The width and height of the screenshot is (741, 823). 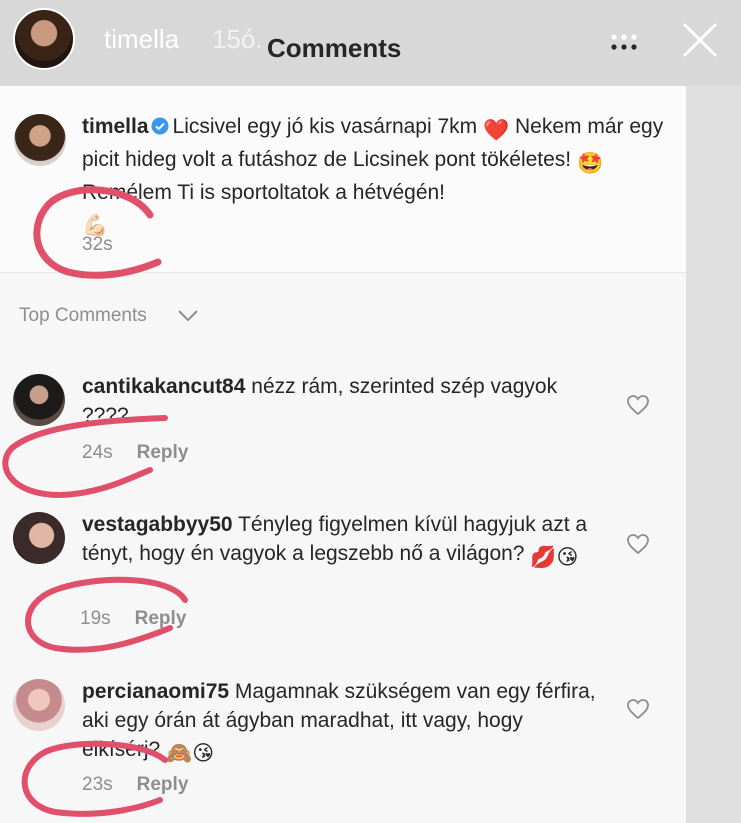 I want to click on close-icon, so click(x=700, y=40).